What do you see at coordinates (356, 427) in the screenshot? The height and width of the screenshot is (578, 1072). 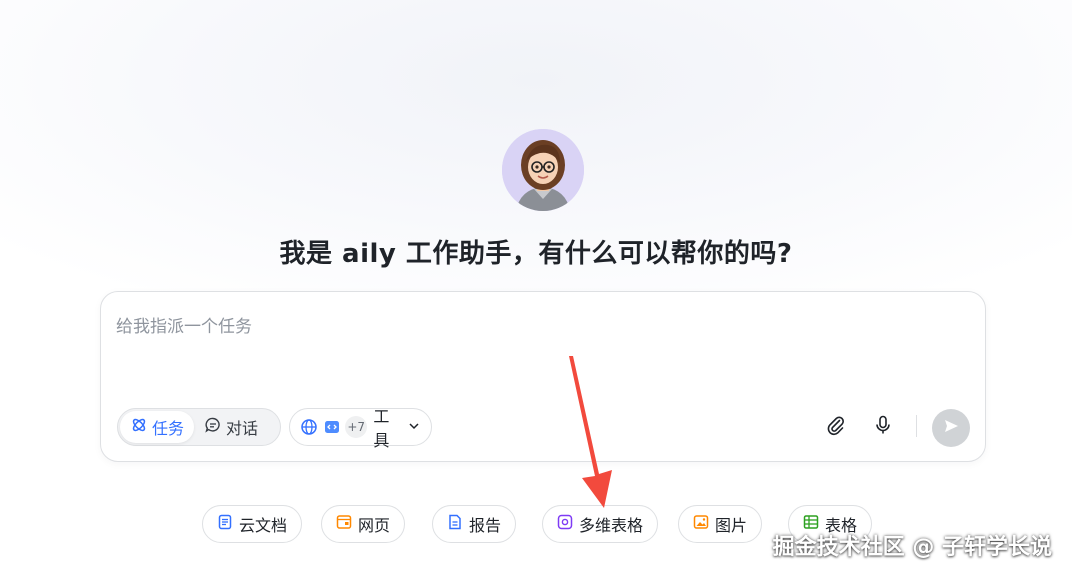 I see `tools-more-count: +7` at bounding box center [356, 427].